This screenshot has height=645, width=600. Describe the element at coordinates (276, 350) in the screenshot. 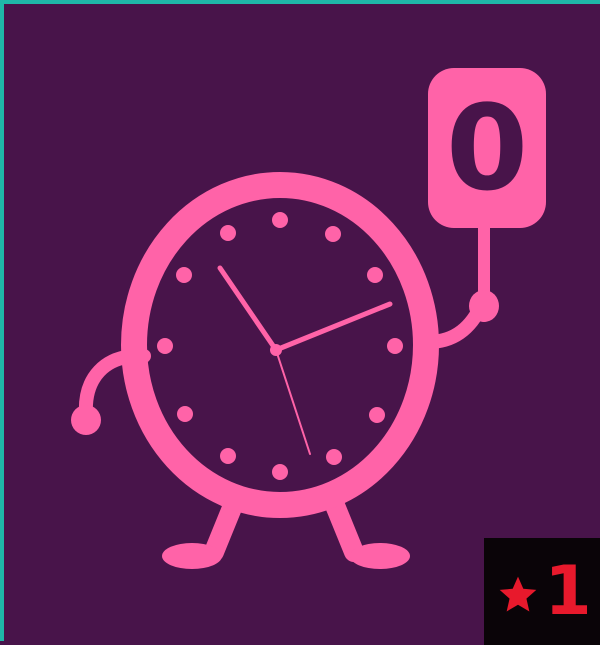

I see `clock-center-pin` at that location.